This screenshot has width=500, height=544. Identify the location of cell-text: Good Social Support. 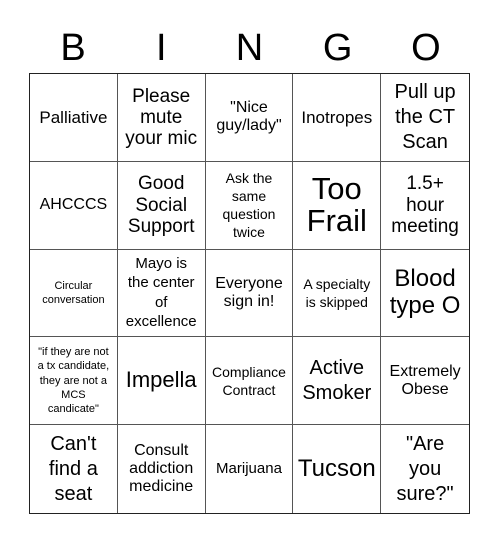
(161, 205).